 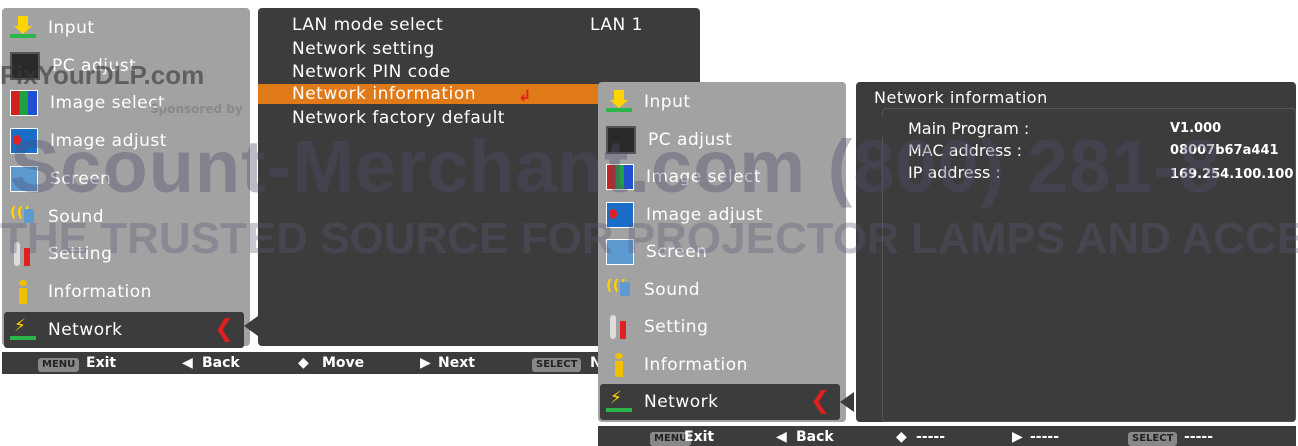 I want to click on help-next-label: -----, so click(x=1045, y=437).